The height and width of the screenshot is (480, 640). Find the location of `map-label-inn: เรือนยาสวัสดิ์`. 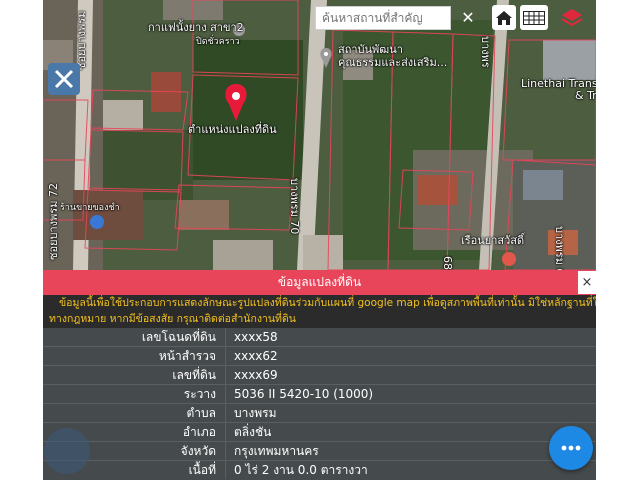

map-label-inn: เรือนยาสวัสดิ์ is located at coordinates (493, 240).